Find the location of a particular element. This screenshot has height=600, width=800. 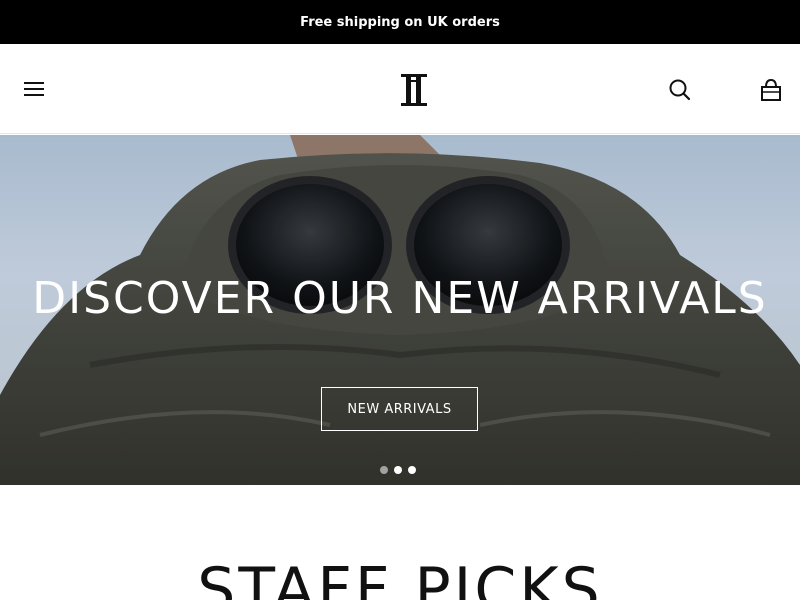

announcement-bar: Free shipping on UK orders is located at coordinates (400, 22).